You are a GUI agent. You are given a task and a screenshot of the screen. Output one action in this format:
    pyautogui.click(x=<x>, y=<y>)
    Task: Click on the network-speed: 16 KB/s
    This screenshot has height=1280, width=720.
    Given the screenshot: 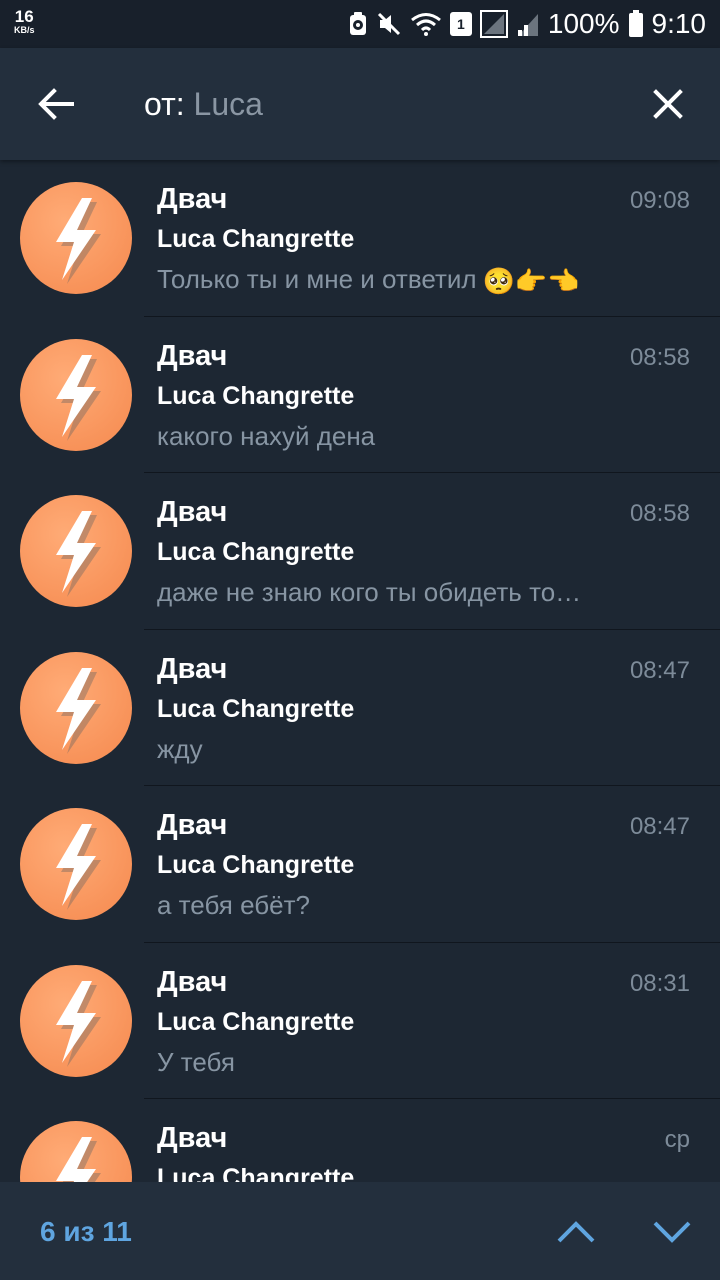 What is the action you would take?
    pyautogui.click(x=24, y=21)
    